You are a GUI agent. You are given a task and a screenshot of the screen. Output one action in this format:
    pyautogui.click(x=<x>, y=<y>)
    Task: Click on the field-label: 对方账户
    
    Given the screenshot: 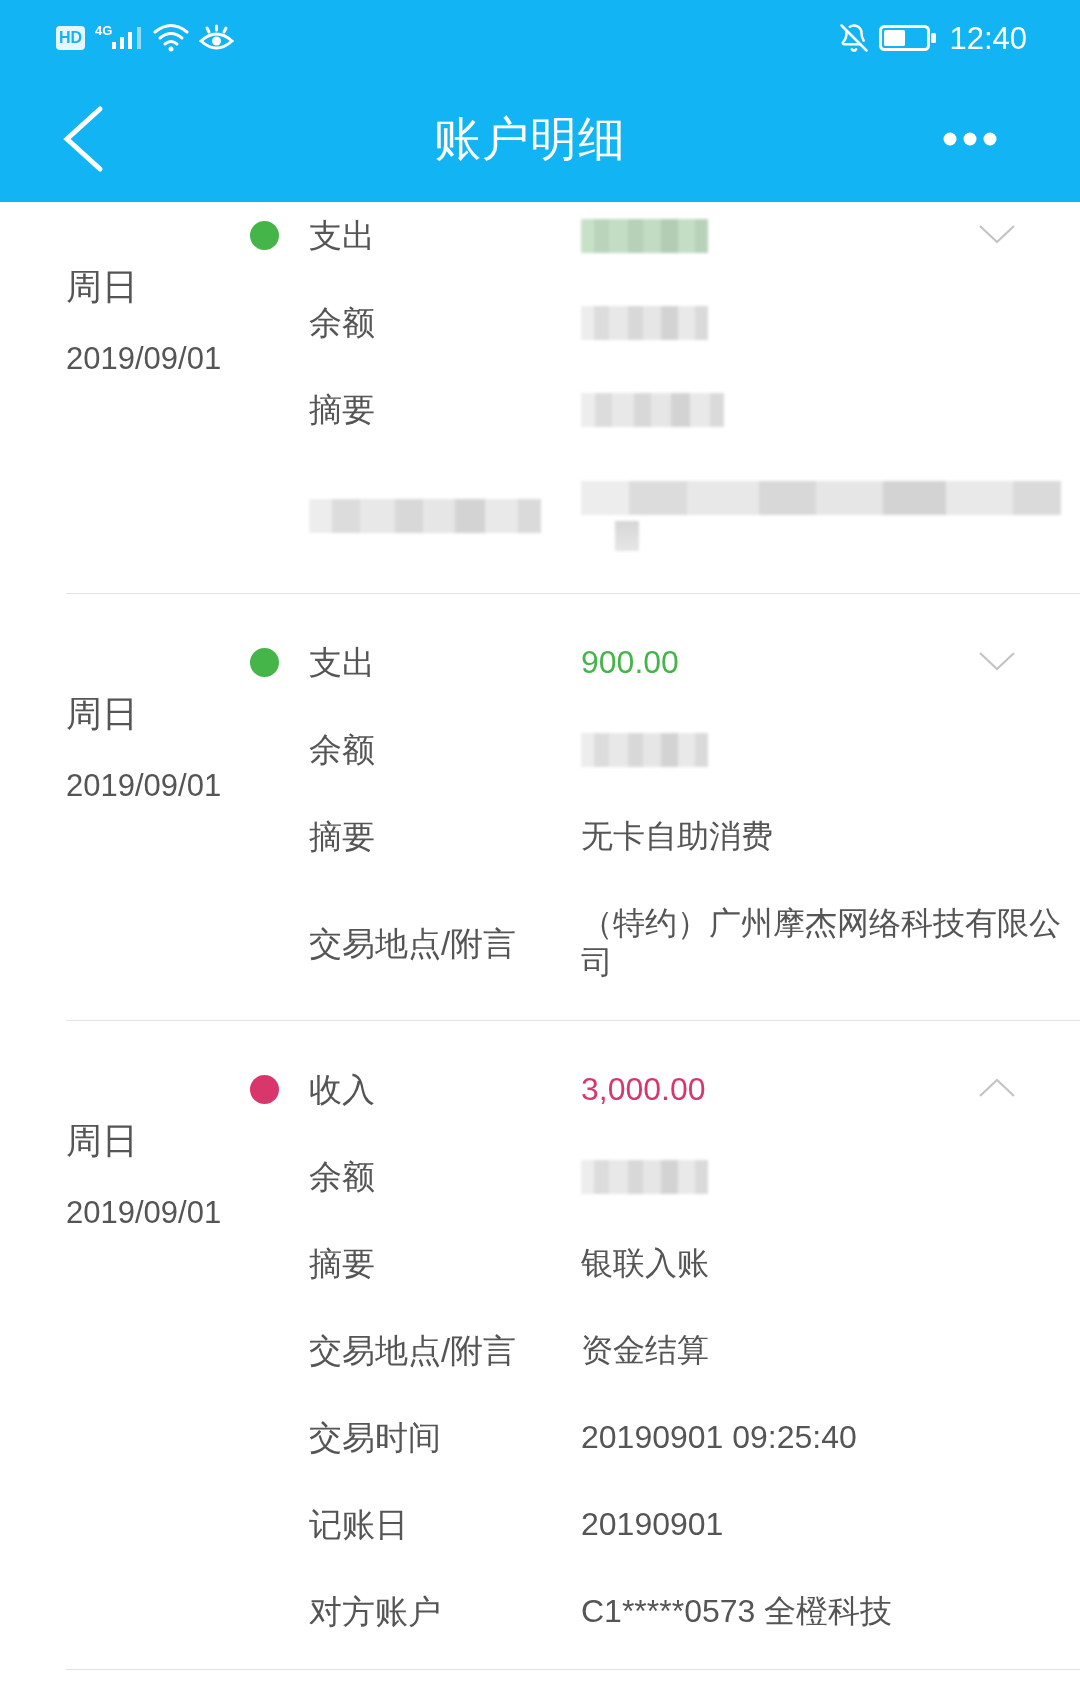 What is the action you would take?
    pyautogui.click(x=375, y=1611)
    